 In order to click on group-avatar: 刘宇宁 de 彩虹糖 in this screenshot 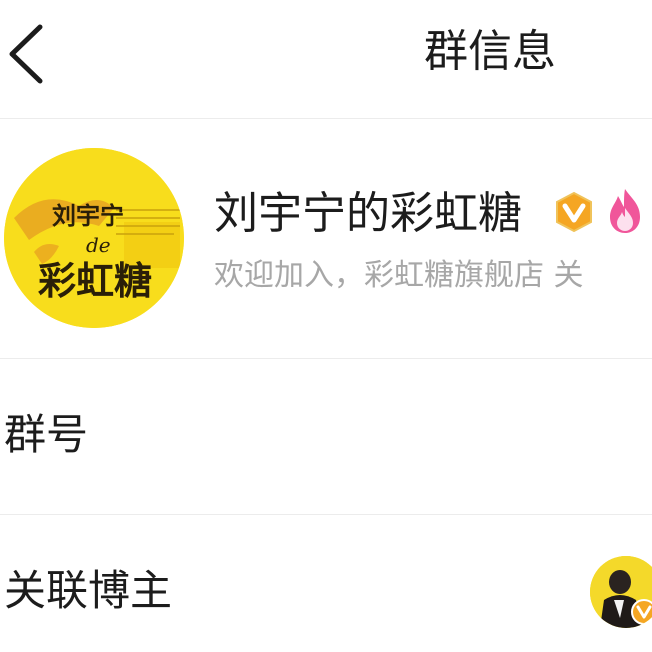, I will do `click(94, 238)`.